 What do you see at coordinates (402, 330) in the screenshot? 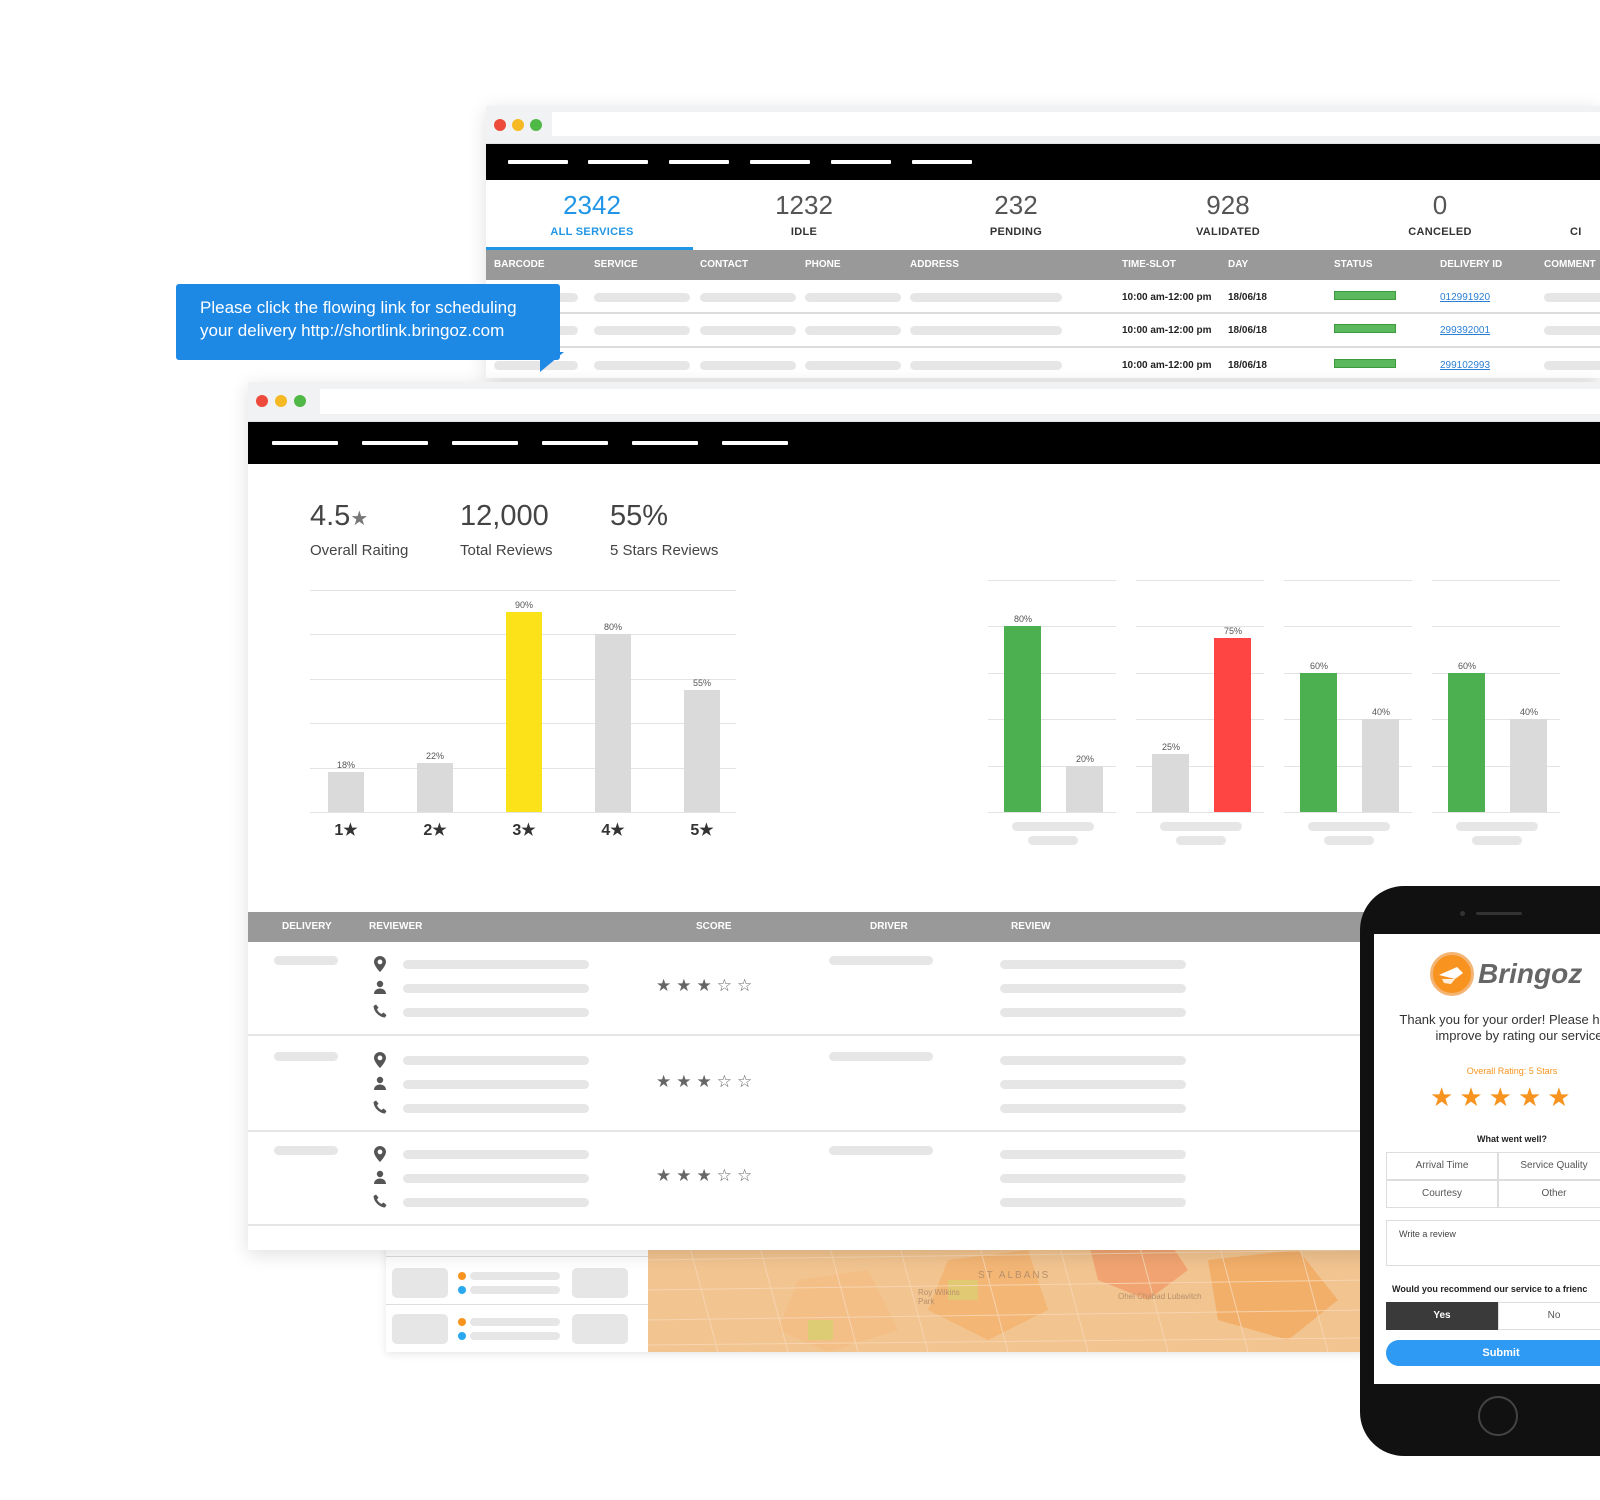
I see `scheduling-link: http://shortlink.bringoz.com` at bounding box center [402, 330].